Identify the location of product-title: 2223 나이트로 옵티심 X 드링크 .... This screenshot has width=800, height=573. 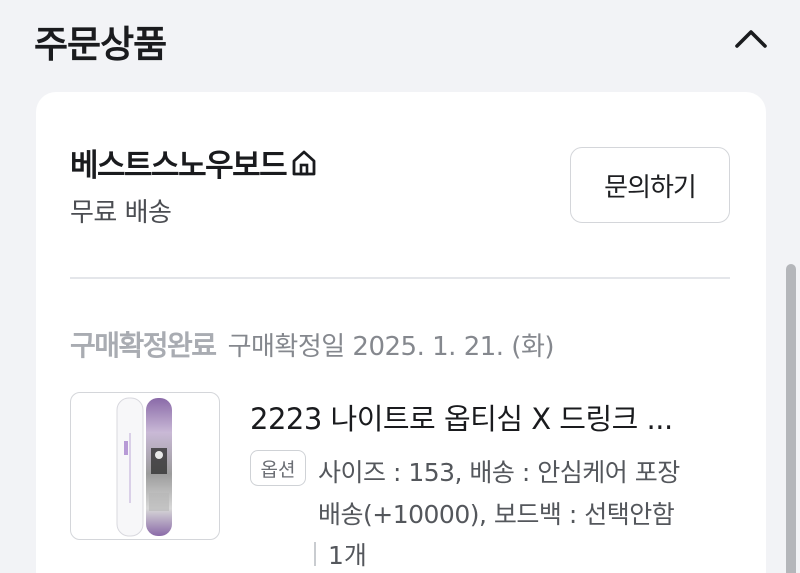
(500, 417).